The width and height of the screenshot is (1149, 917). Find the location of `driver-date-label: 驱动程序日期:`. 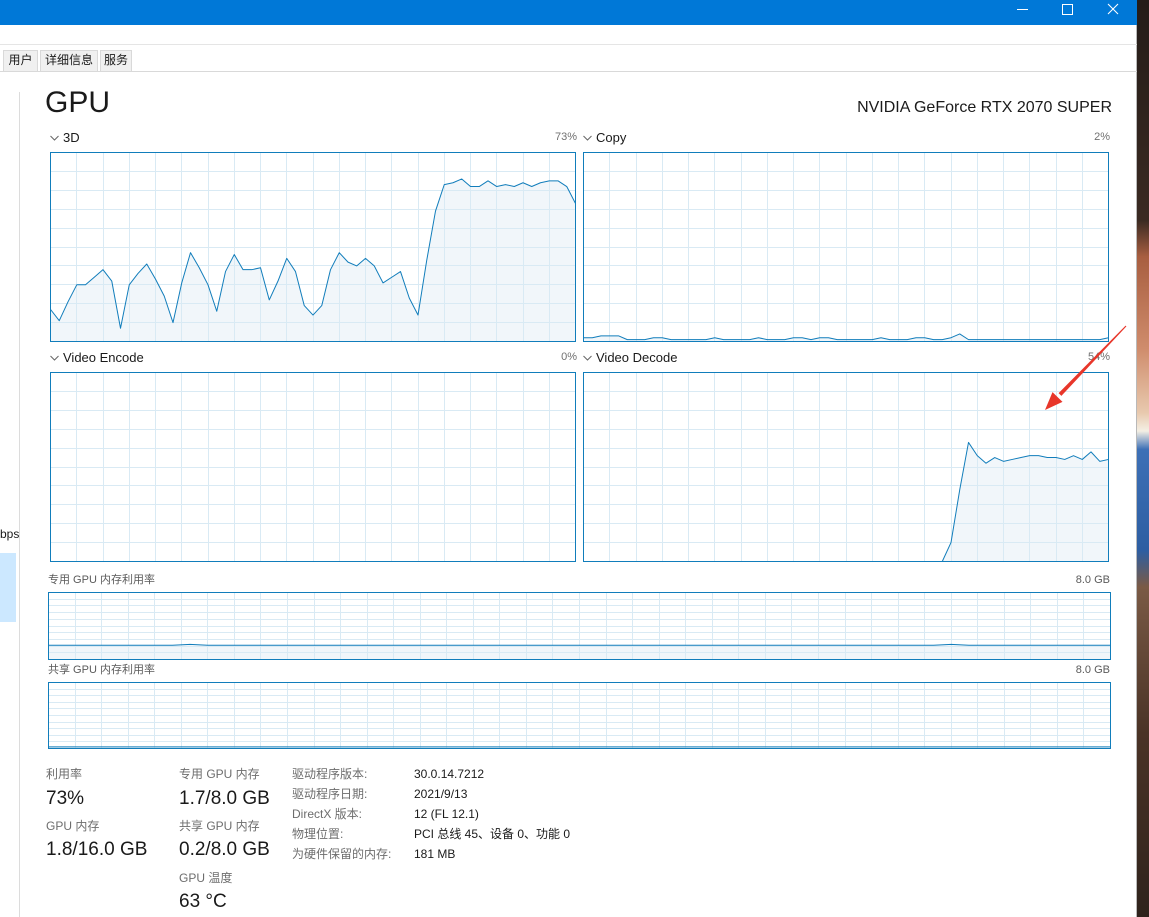

driver-date-label: 驱动程序日期: is located at coordinates (330, 794).